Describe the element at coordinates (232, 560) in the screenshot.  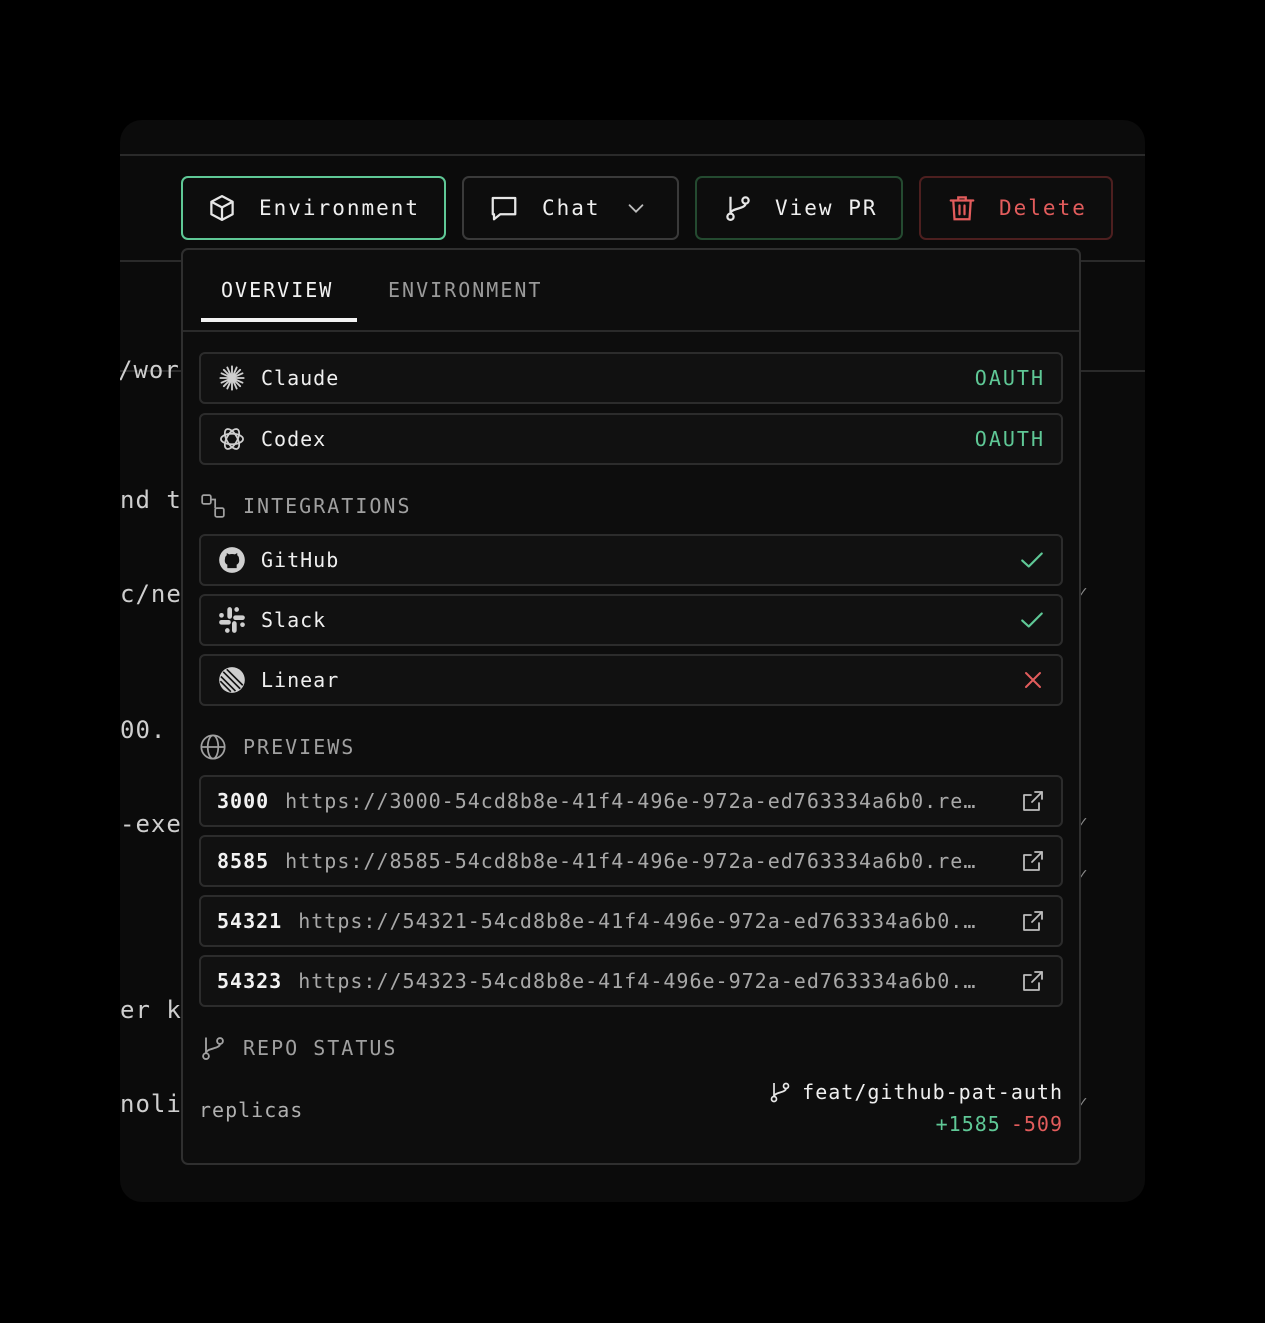
I see `github-icon` at that location.